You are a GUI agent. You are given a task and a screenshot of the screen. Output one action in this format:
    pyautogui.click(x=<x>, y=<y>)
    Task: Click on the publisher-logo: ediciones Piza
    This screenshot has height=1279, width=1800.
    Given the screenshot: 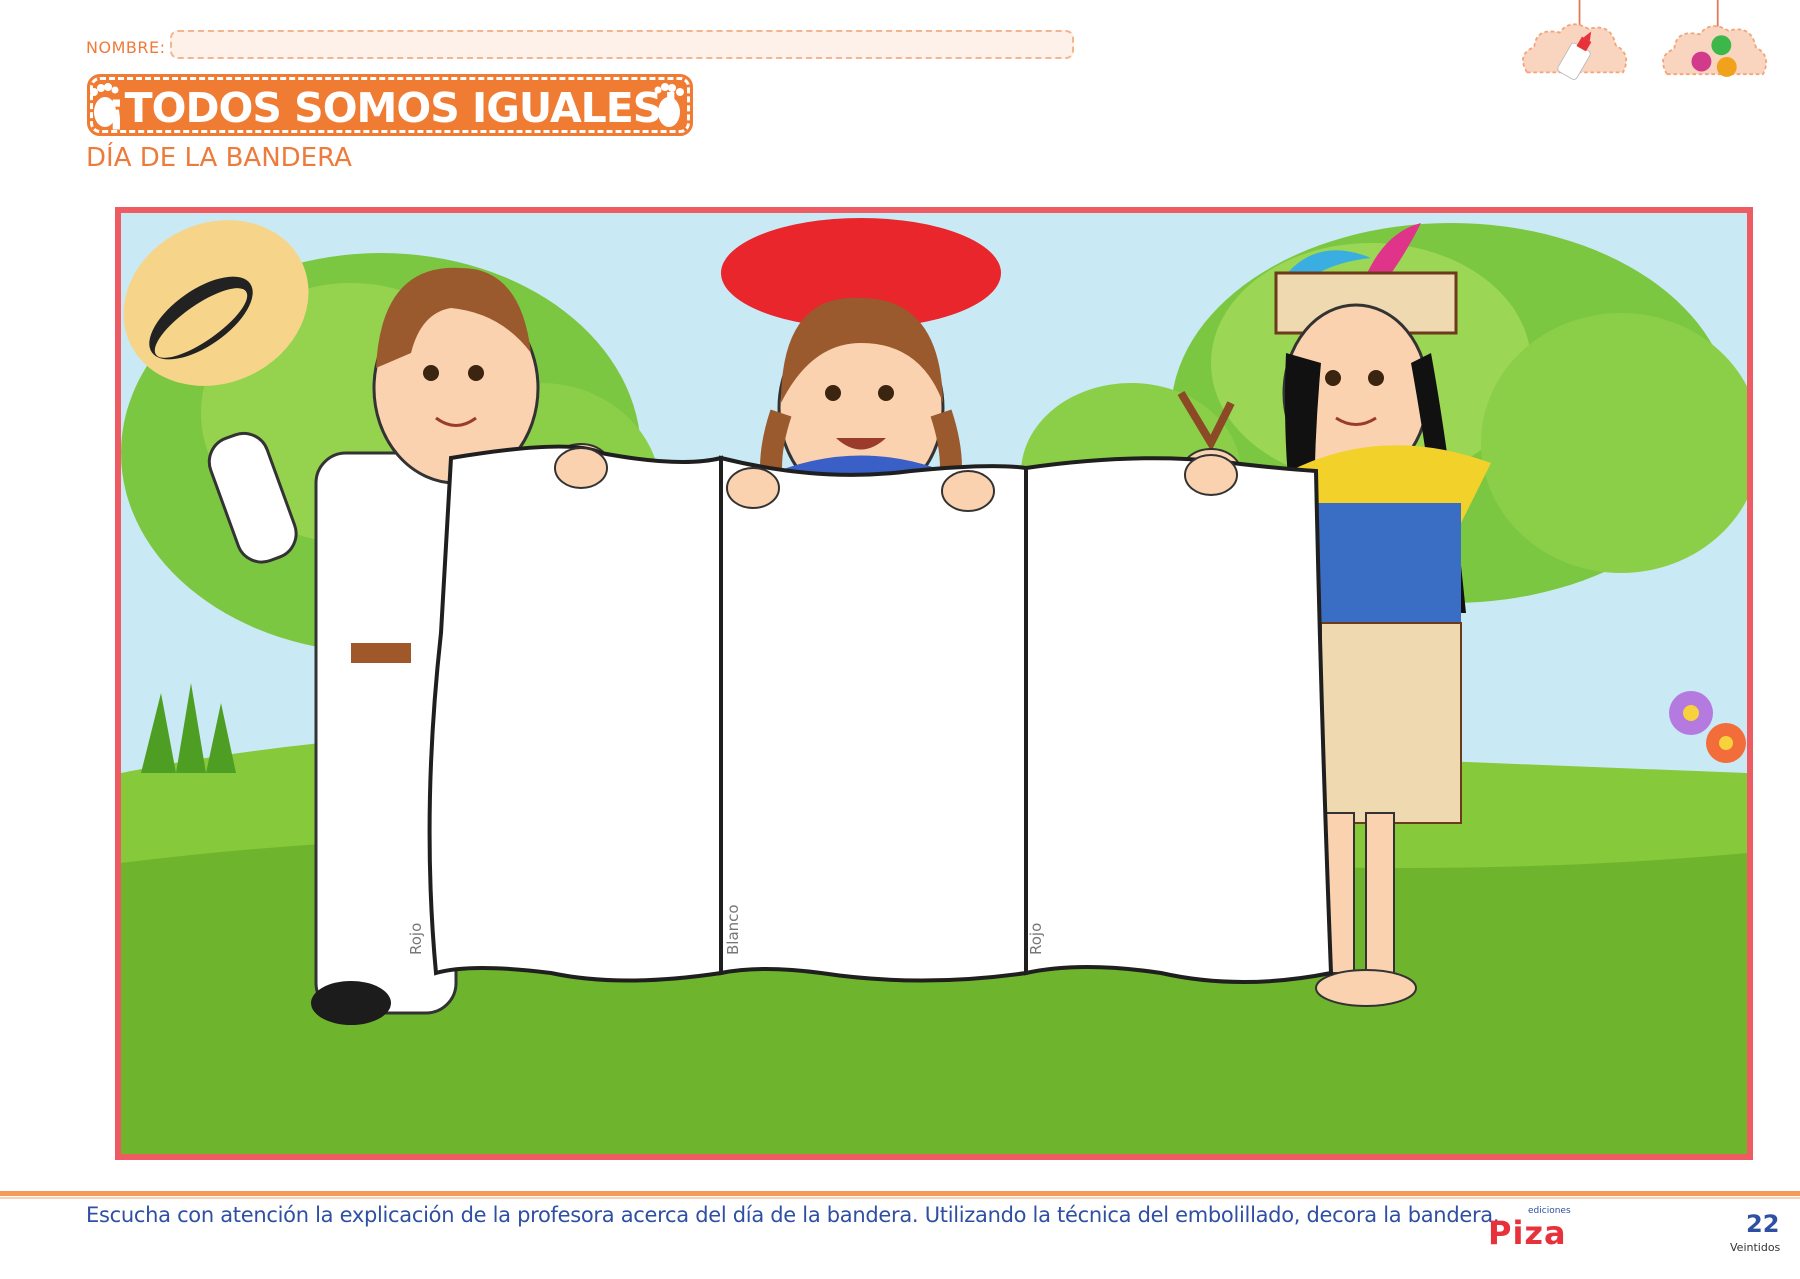 What is the action you would take?
    pyautogui.click(x=1533, y=1232)
    